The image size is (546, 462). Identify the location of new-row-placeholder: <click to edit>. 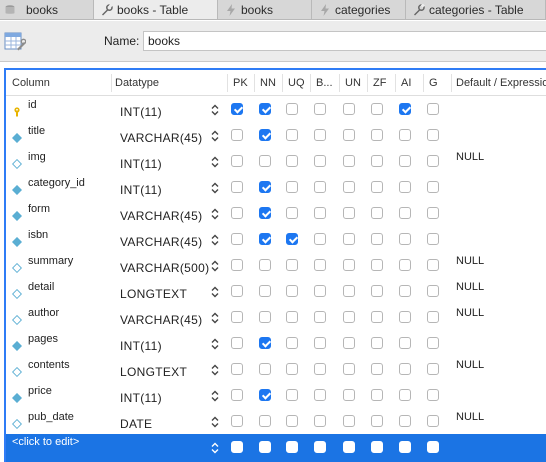
(45, 442).